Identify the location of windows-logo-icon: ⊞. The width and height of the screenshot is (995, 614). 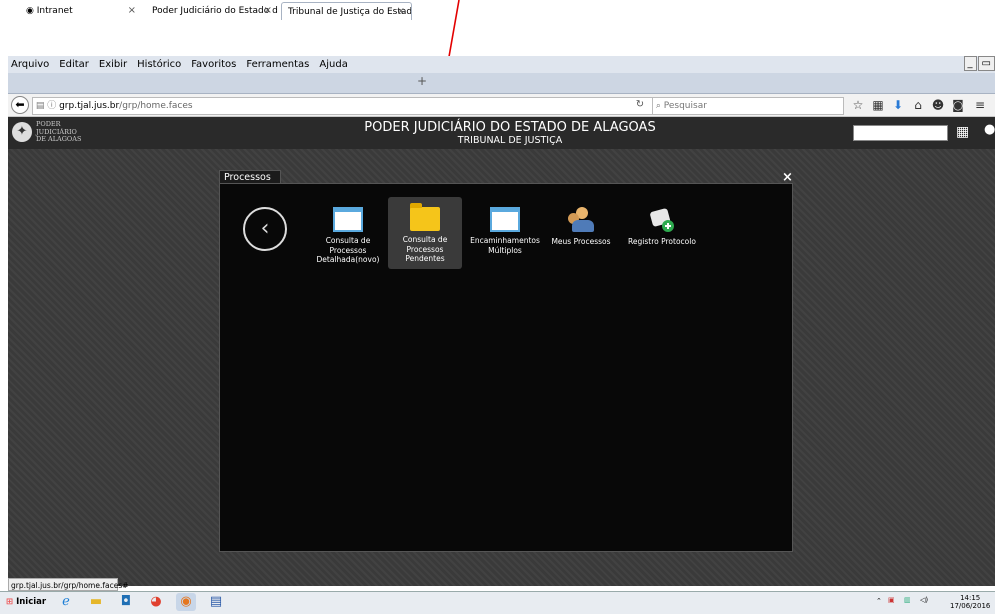
(10, 602).